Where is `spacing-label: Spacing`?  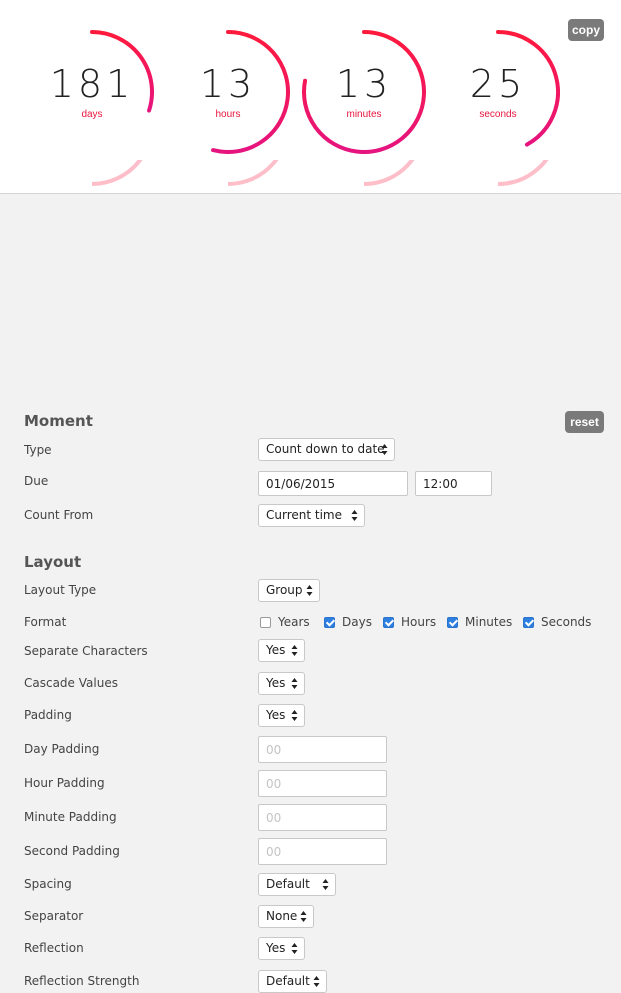
spacing-label: Spacing is located at coordinates (48, 884).